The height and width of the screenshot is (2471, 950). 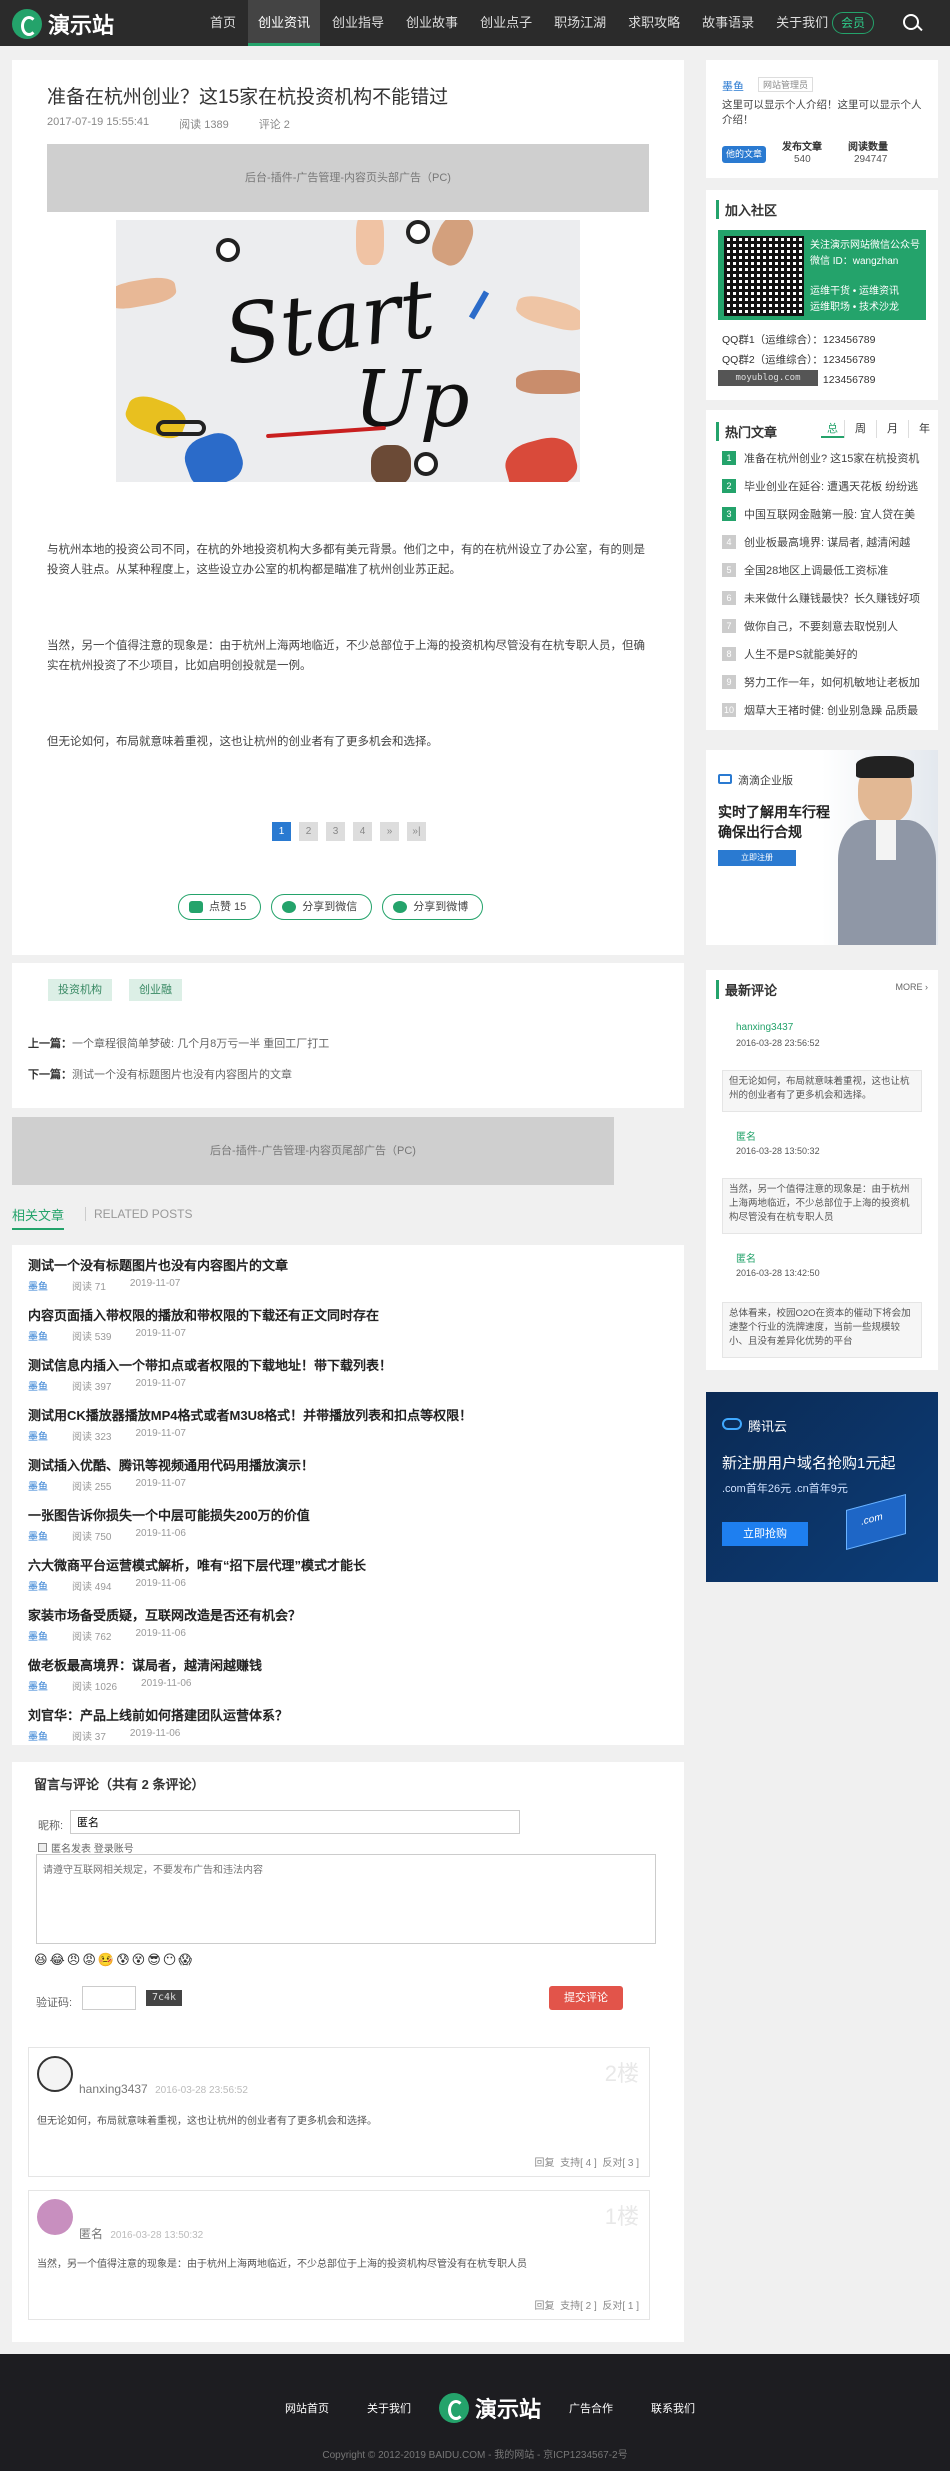 What do you see at coordinates (295, 1822) in the screenshot?
I see `nick-input` at bounding box center [295, 1822].